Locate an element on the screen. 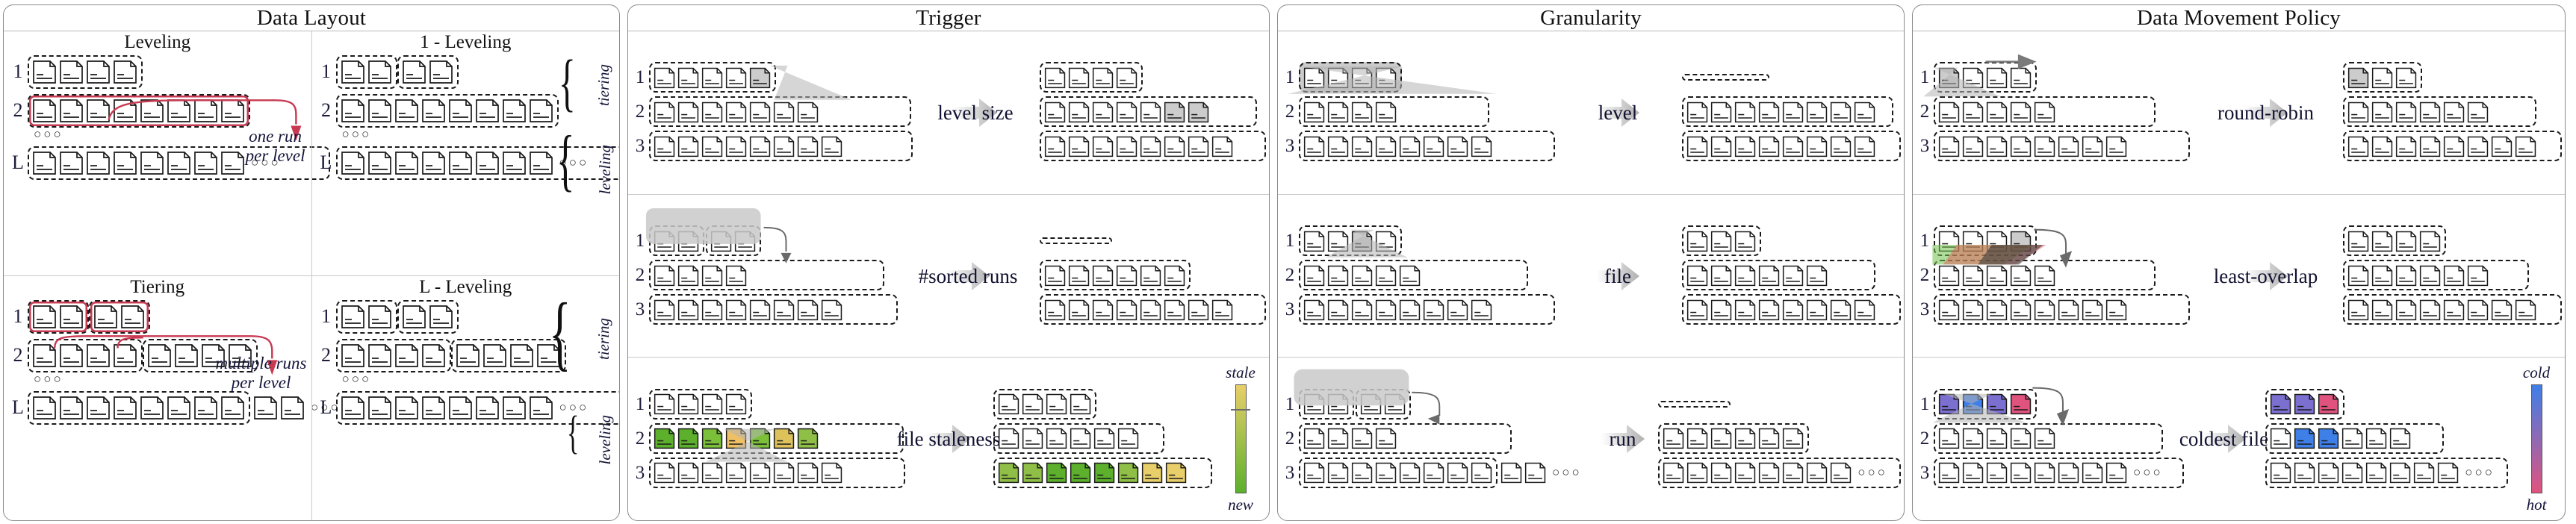 The height and width of the screenshot is (524, 2576). tiering-note-line2: per level is located at coordinates (261, 382).